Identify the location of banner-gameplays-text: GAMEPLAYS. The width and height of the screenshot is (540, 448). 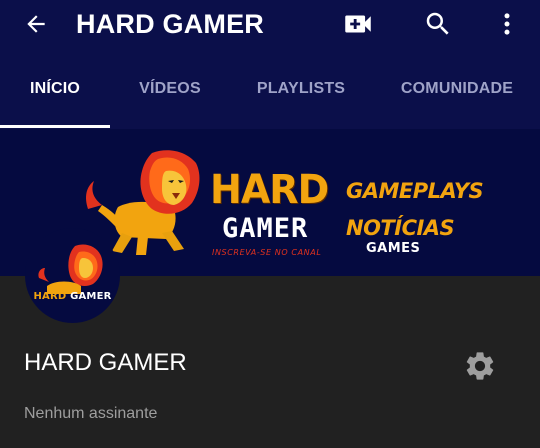
(415, 191).